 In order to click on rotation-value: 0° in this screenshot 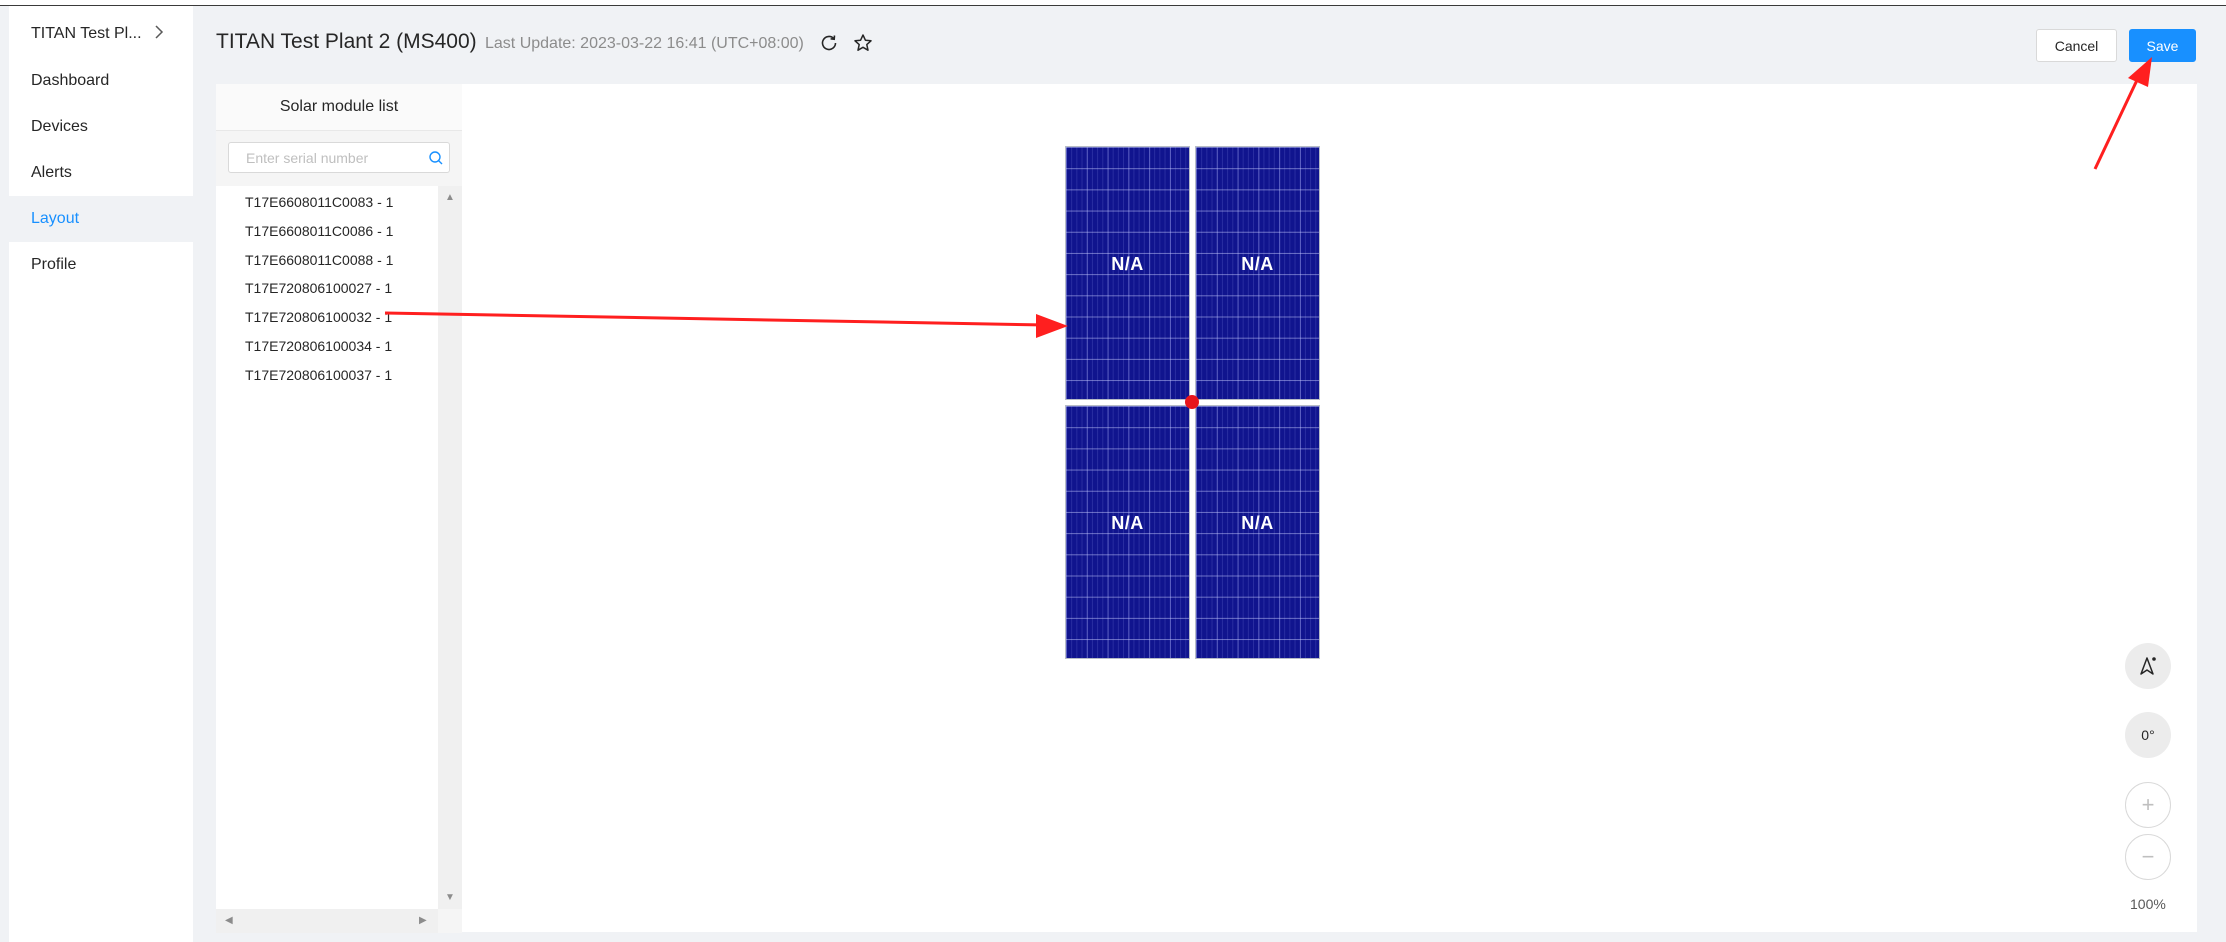, I will do `click(2148, 735)`.